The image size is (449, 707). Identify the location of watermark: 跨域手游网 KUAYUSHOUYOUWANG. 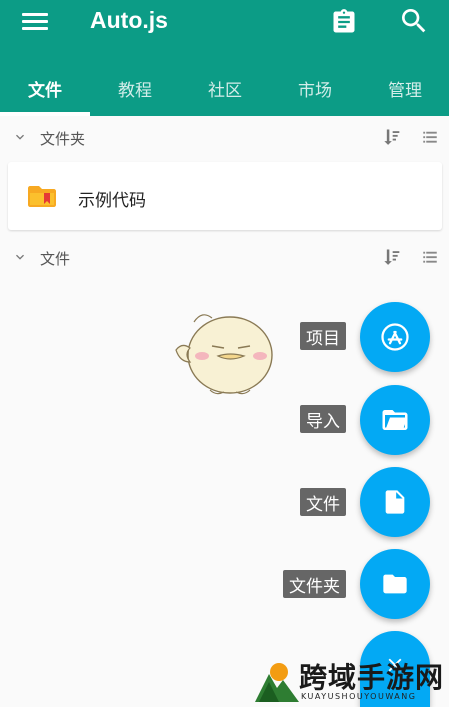
(352, 681).